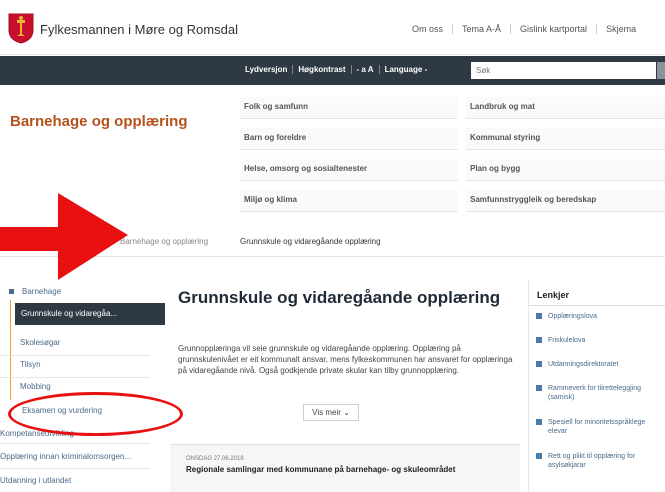  Describe the element at coordinates (215, 459) in the screenshot. I see `news-date: ONSDAG 27.06.2018` at that location.